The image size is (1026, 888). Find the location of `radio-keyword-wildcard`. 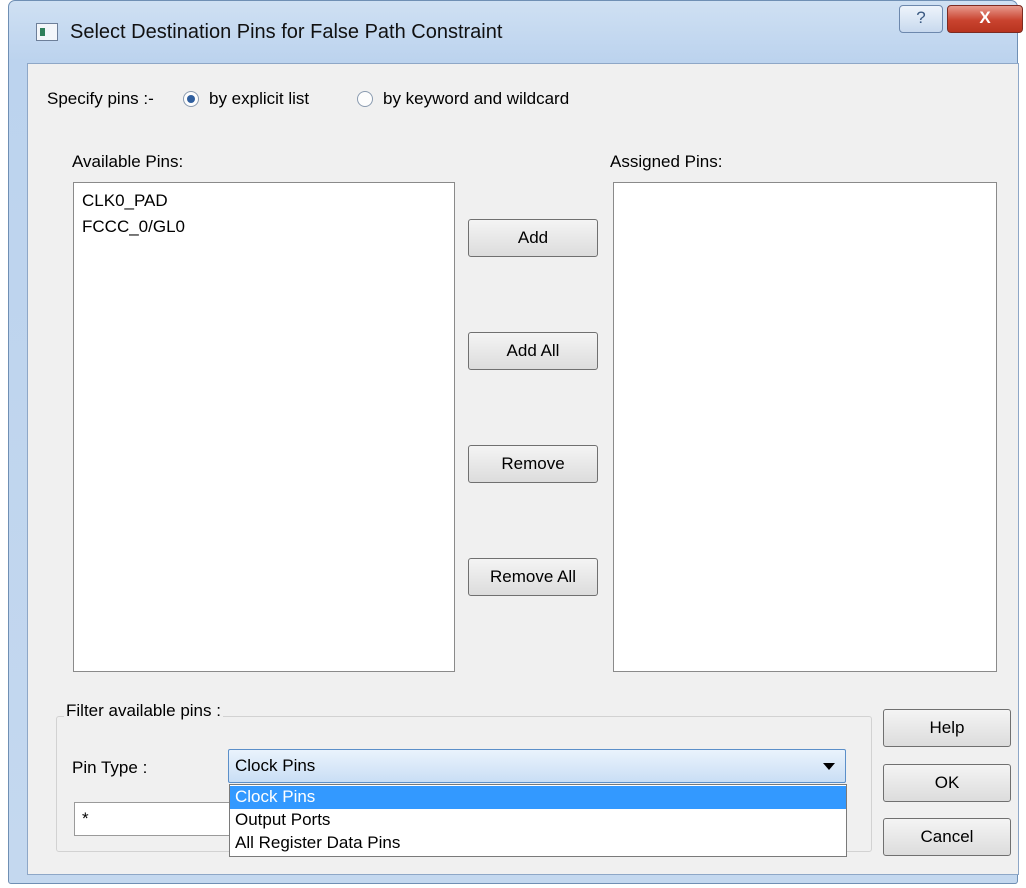

radio-keyword-wildcard is located at coordinates (365, 99).